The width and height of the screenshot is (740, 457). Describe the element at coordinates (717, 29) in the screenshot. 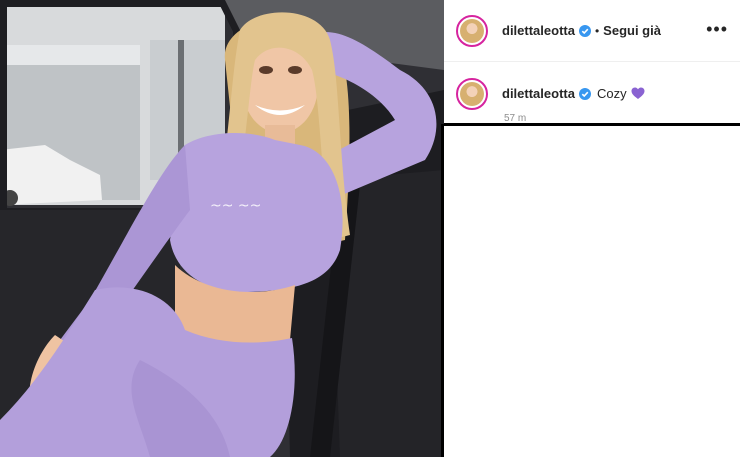

I see `more-options-icon: •••` at that location.